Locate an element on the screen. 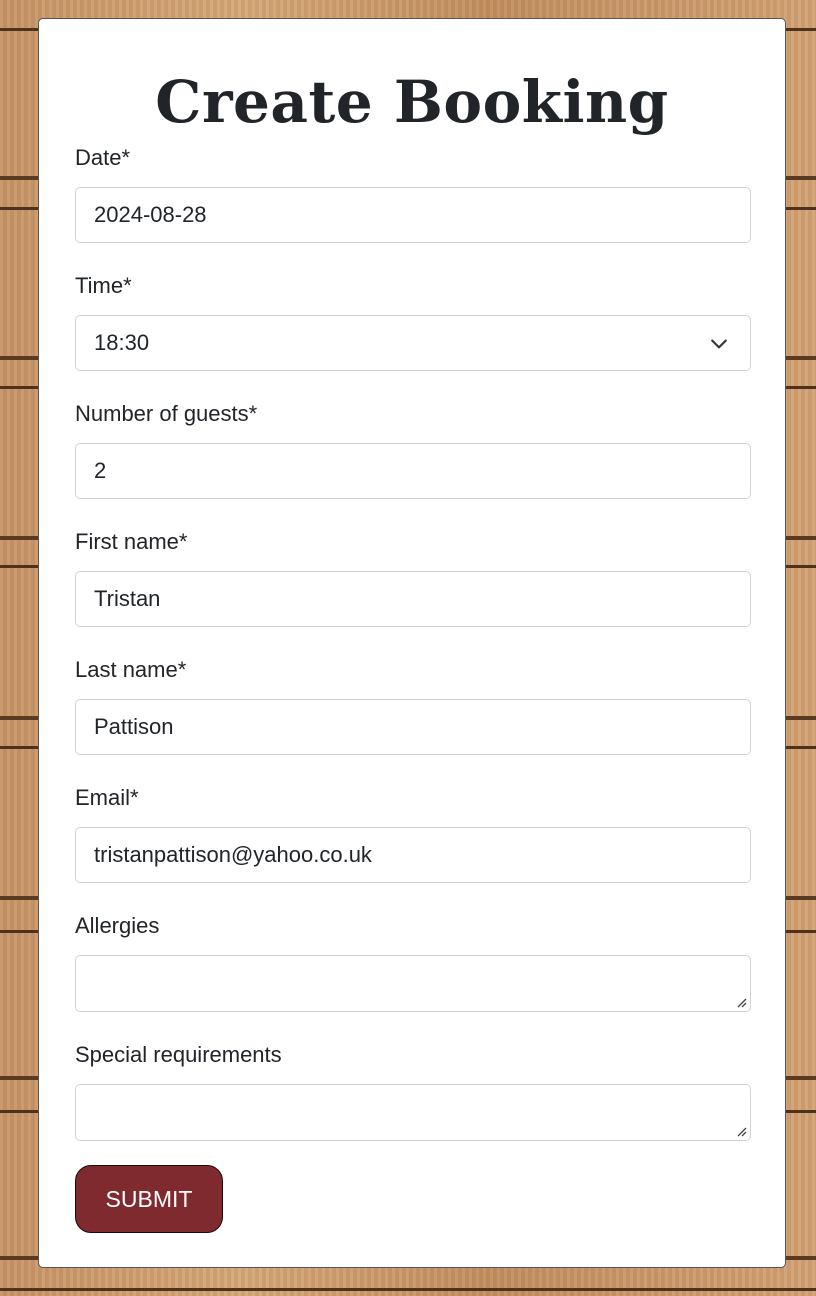 This screenshot has height=1296, width=816. guests-label: Number of guests* is located at coordinates (166, 413).